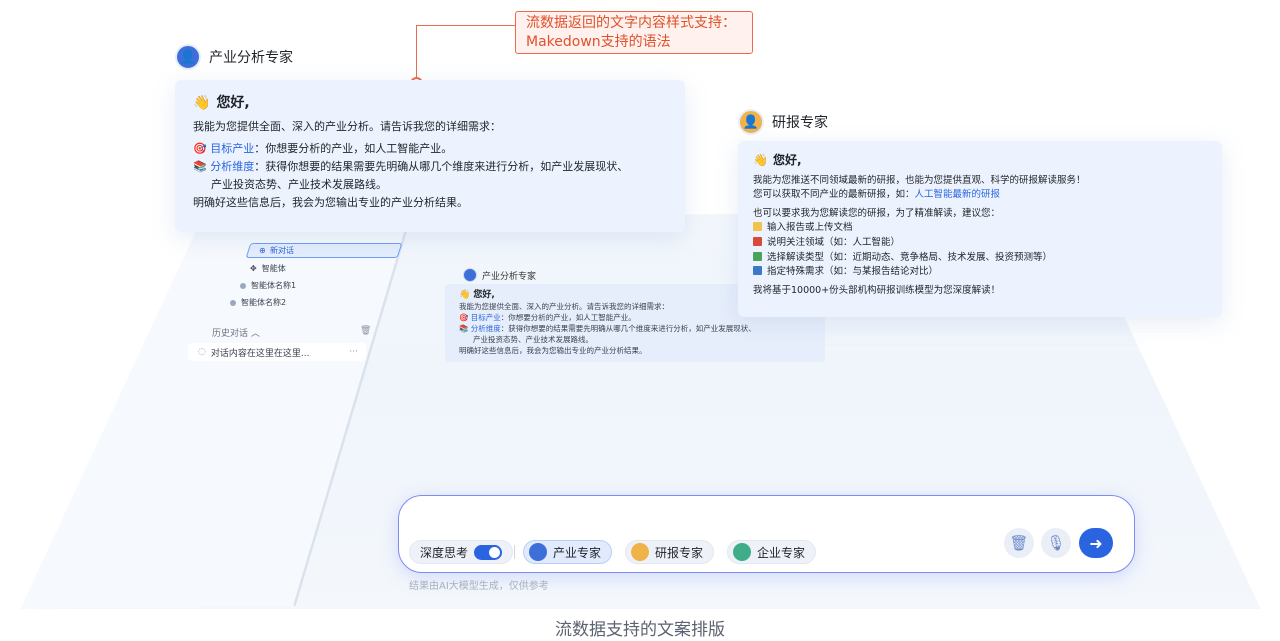  What do you see at coordinates (411, 166) in the screenshot?
I see `list-item: 📚 分析维度：获得你想要的结果需要先明确从哪几个维度来进行分析，如产业发展现状、` at bounding box center [411, 166].